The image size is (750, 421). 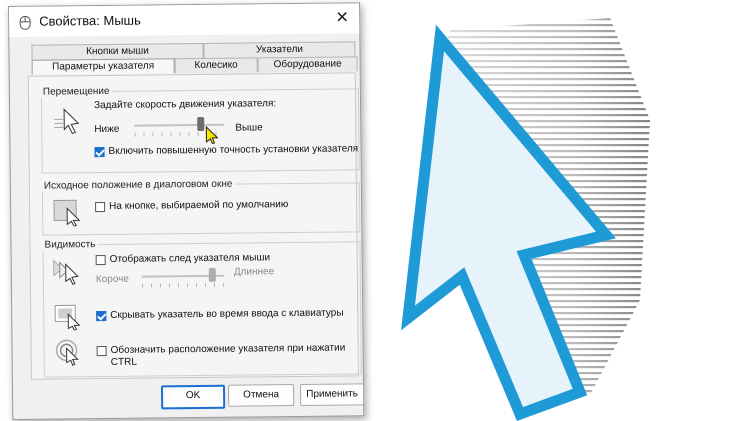 I want to click on pointer-speed-thumb, so click(x=201, y=124).